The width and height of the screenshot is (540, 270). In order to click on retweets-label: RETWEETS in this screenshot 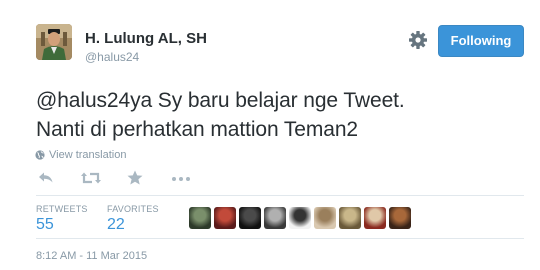, I will do `click(62, 209)`.